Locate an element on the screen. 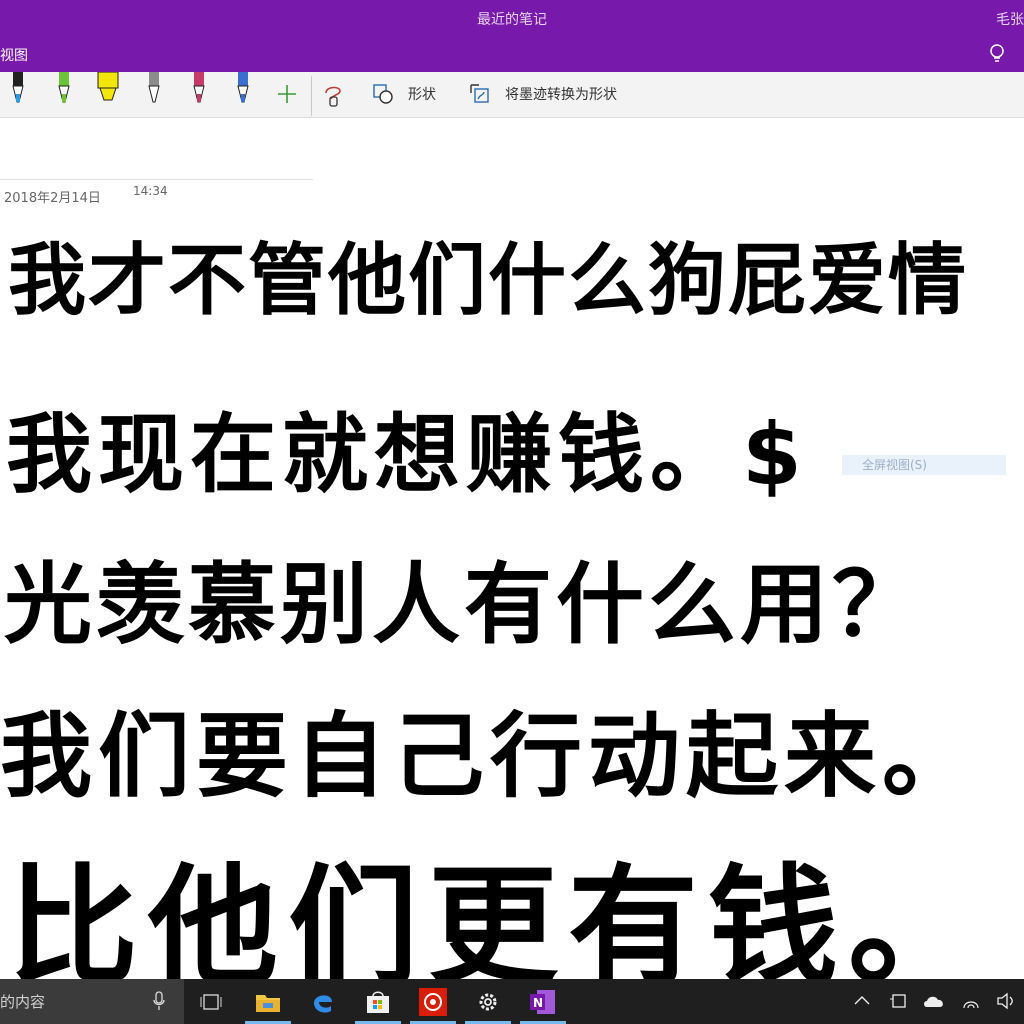  shapes-icon is located at coordinates (383, 94).